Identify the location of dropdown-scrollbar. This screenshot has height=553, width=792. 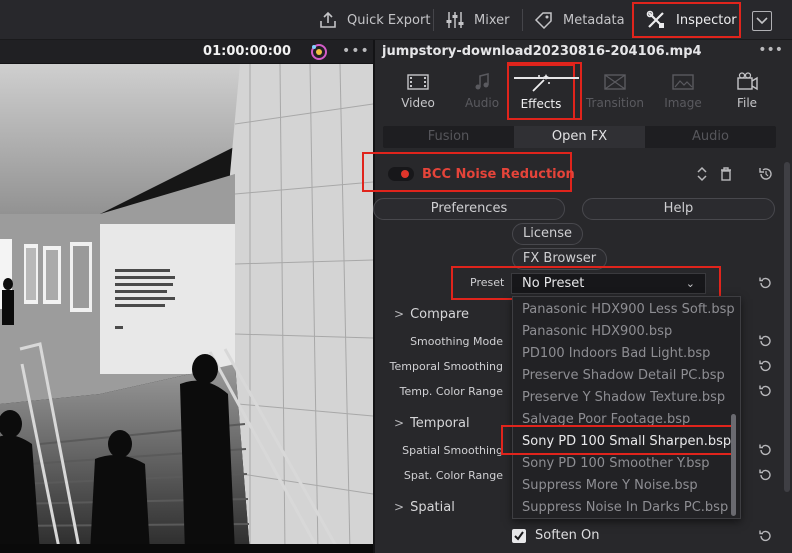
(733, 465).